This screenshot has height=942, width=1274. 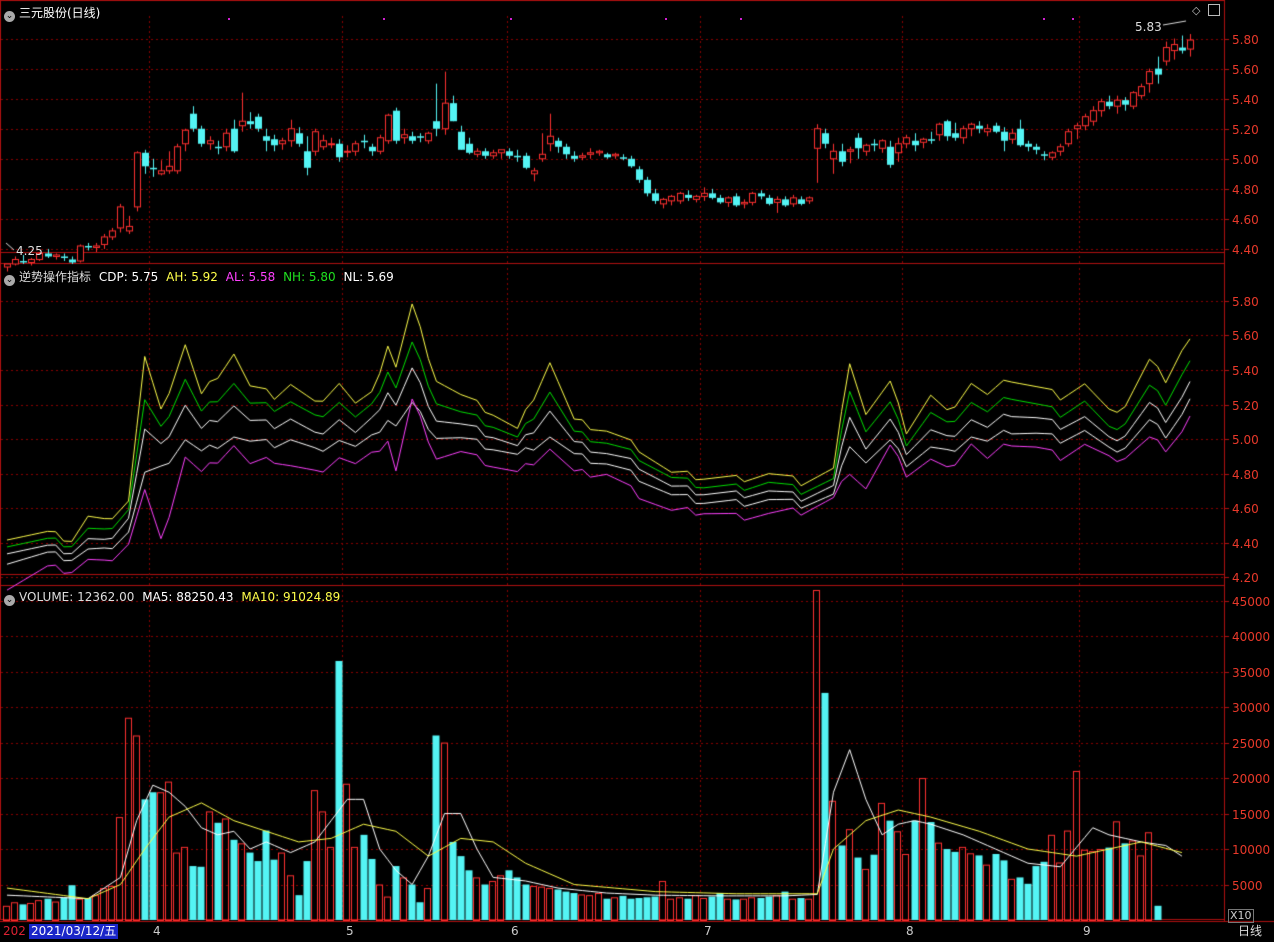 I want to click on stock-header: ⌄ 三元股份(日线), so click(x=54, y=13).